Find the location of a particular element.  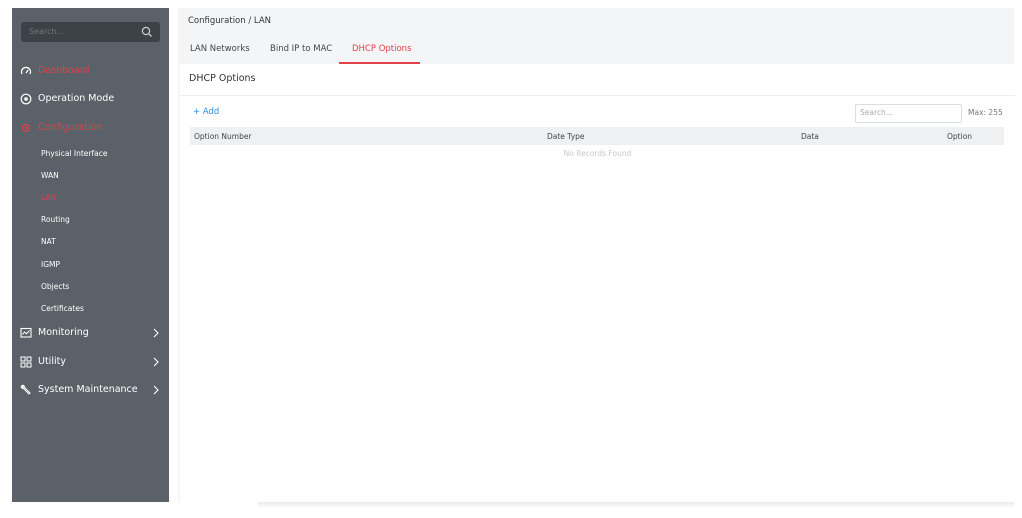

breadcrumb: Configuration / LAN is located at coordinates (230, 21).